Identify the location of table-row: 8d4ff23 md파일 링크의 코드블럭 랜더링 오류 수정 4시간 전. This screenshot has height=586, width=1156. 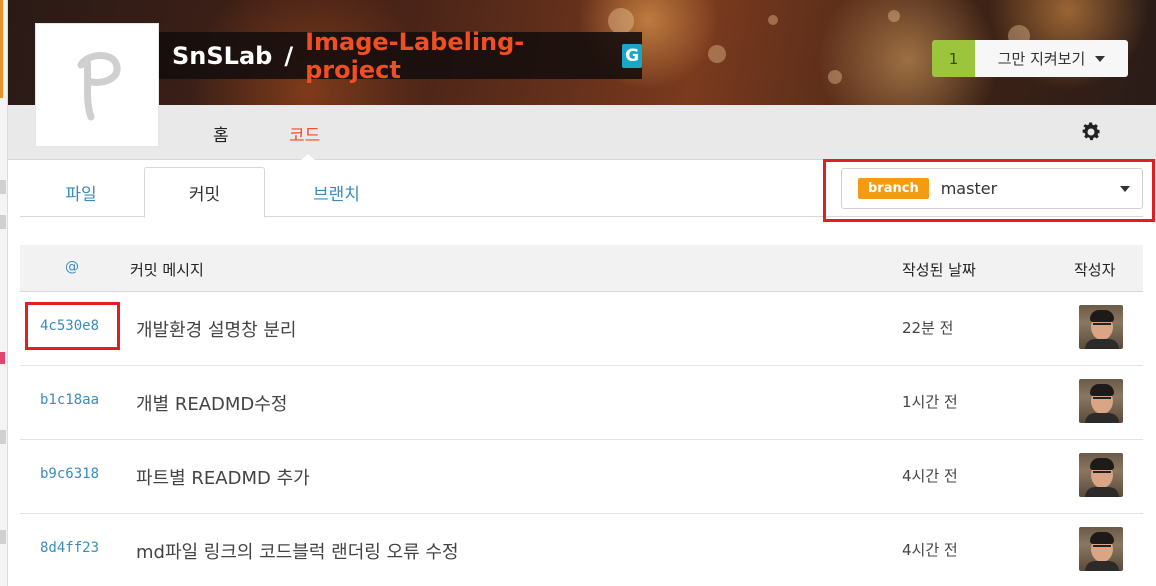
(581, 550).